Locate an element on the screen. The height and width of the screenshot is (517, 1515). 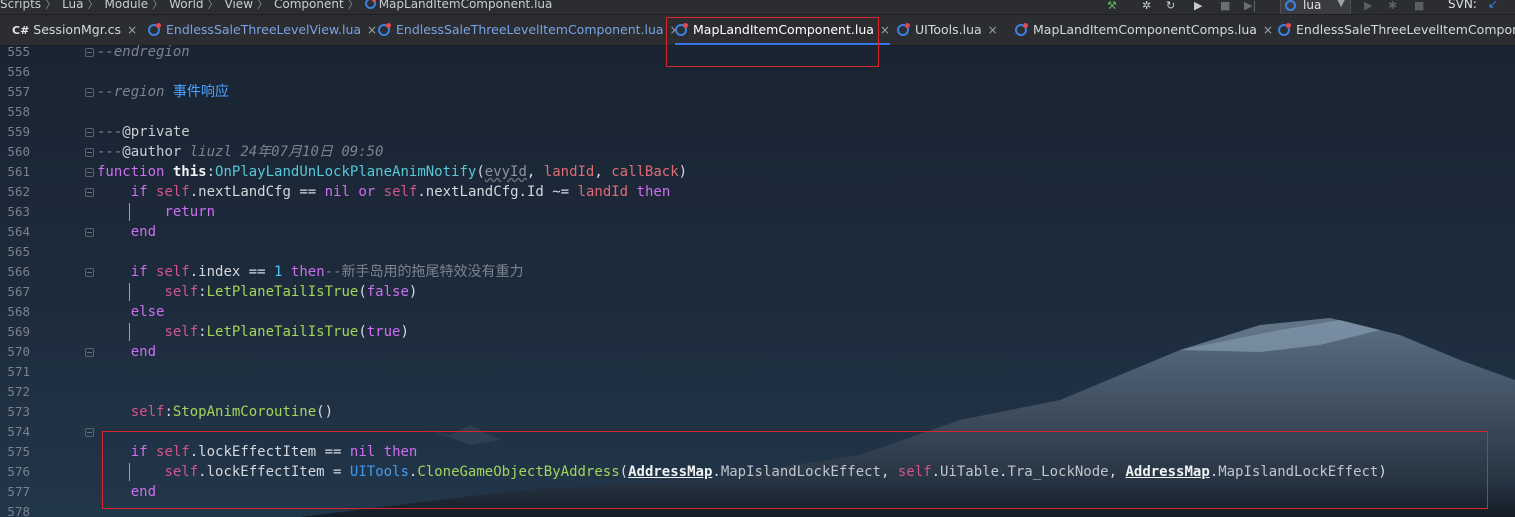
tab-maplanditemcomponentcomps: MapLandItemComponentComps.lua × is located at coordinates (1144, 30).